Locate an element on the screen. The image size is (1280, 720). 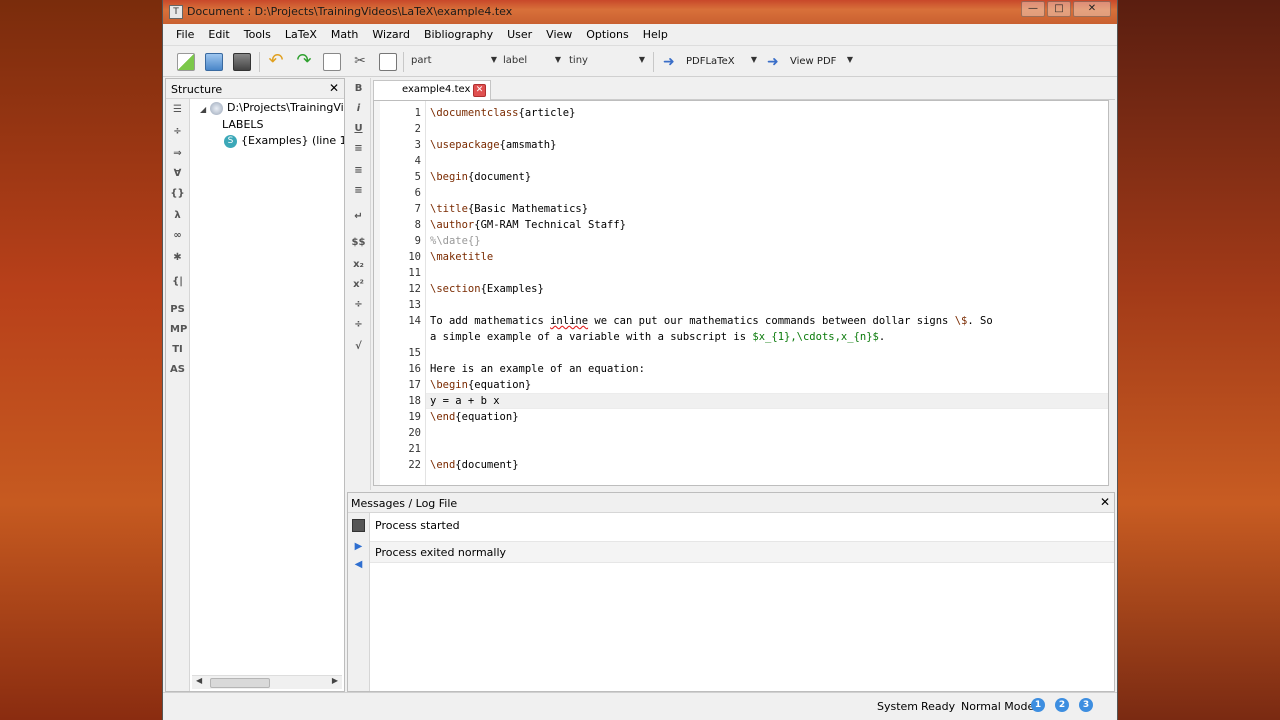
fraction-icon: ÷ is located at coordinates (358, 305).